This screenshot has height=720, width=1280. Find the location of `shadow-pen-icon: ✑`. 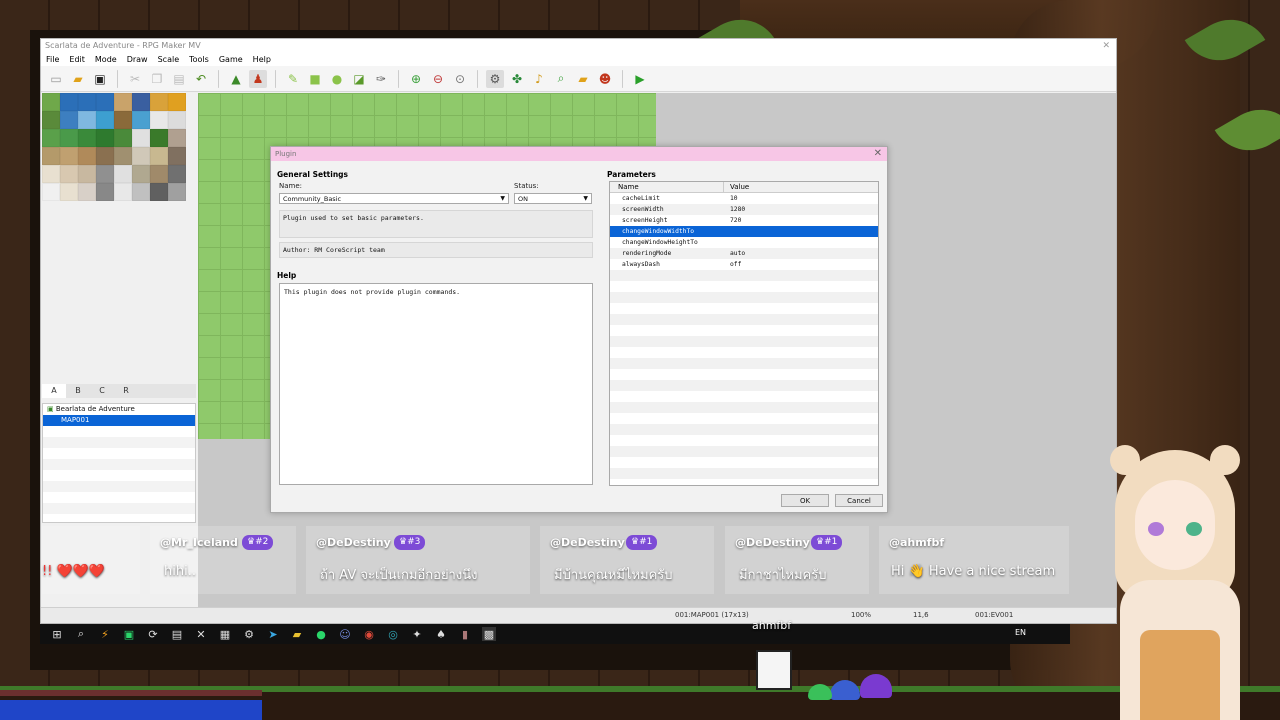

shadow-pen-icon: ✑ is located at coordinates (381, 79).